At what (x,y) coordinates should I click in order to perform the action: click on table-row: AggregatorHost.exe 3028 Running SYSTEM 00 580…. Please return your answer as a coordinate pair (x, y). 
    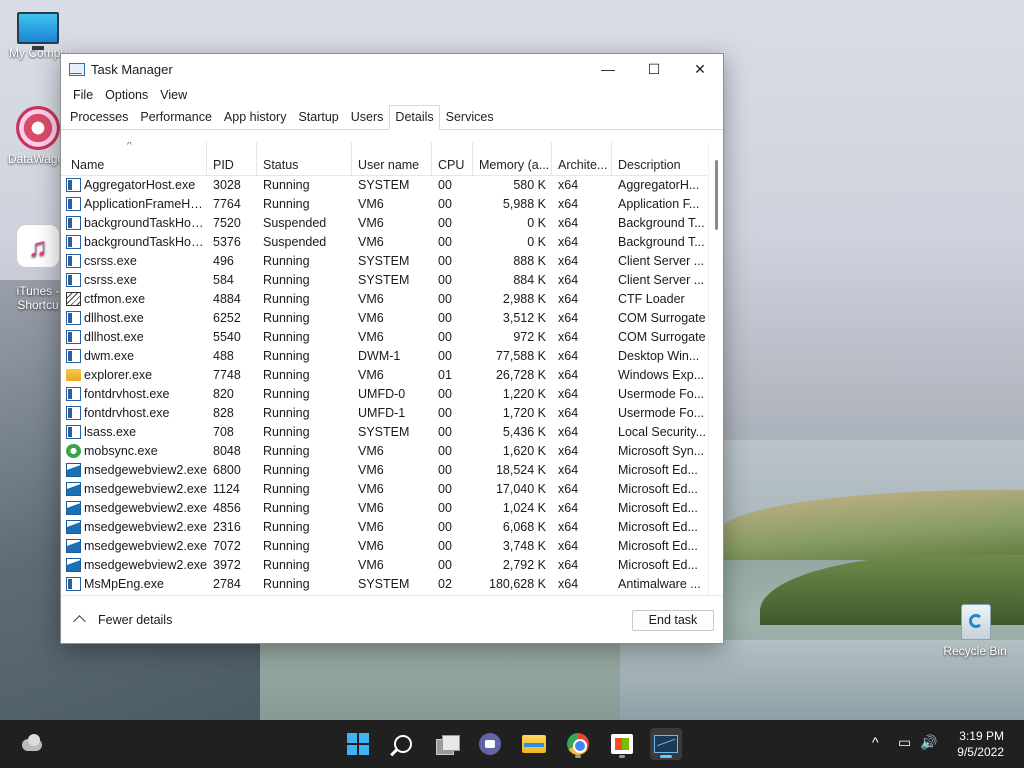
    Looking at the image, I should click on (384, 185).